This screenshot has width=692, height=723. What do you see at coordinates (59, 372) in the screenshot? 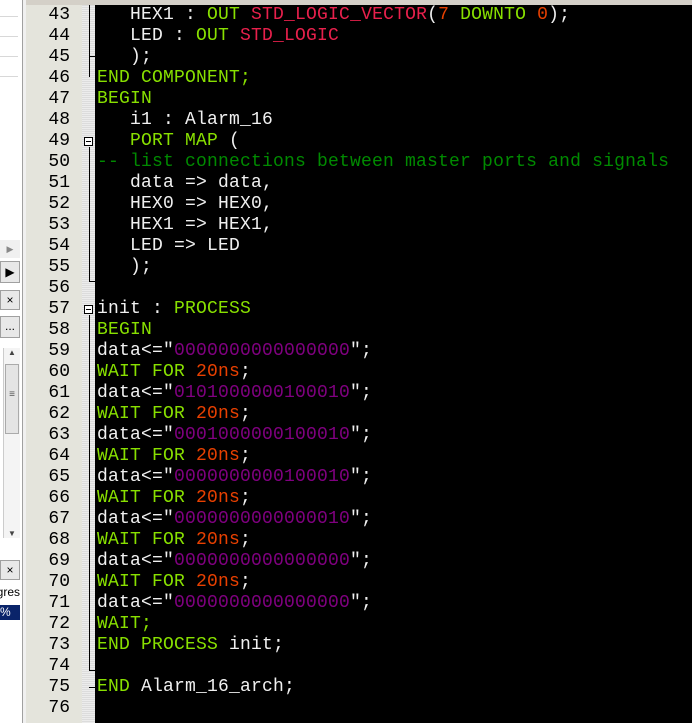
I see `line-number: 60` at bounding box center [59, 372].